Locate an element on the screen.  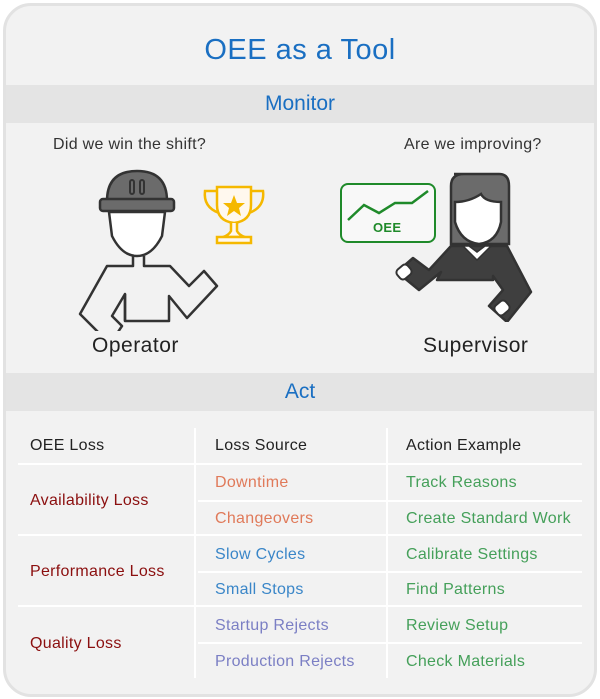
source-startup-rejects: Startup Rejects is located at coordinates (272, 625).